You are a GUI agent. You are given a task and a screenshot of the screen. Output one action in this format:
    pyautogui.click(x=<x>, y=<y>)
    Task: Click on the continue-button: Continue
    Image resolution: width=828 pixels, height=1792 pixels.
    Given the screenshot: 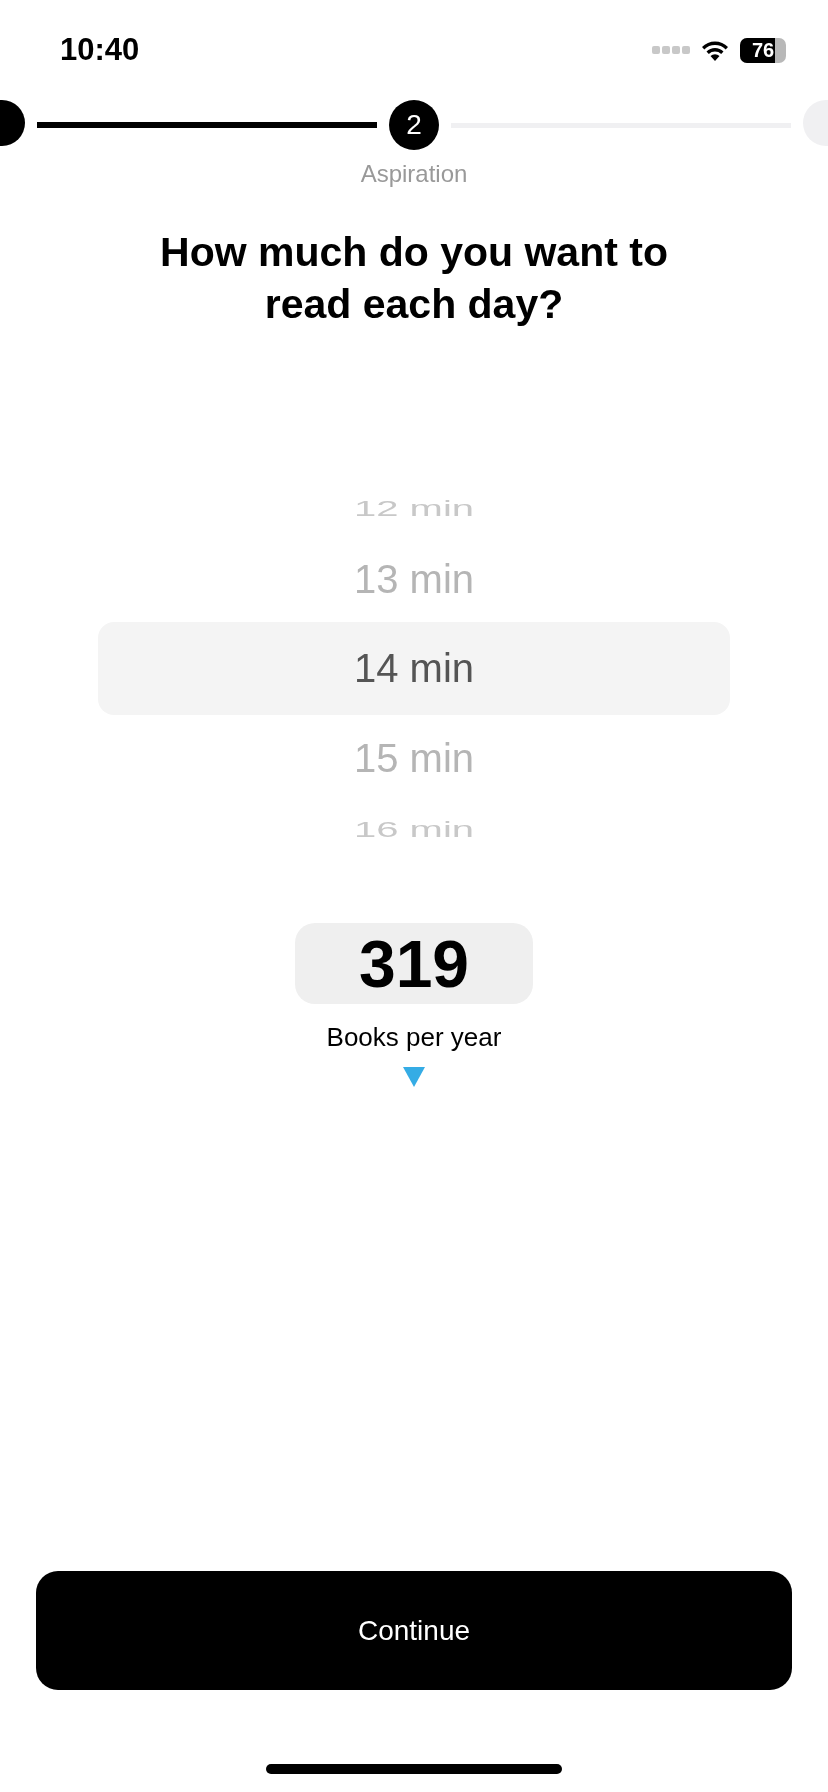 What is the action you would take?
    pyautogui.click(x=414, y=1630)
    